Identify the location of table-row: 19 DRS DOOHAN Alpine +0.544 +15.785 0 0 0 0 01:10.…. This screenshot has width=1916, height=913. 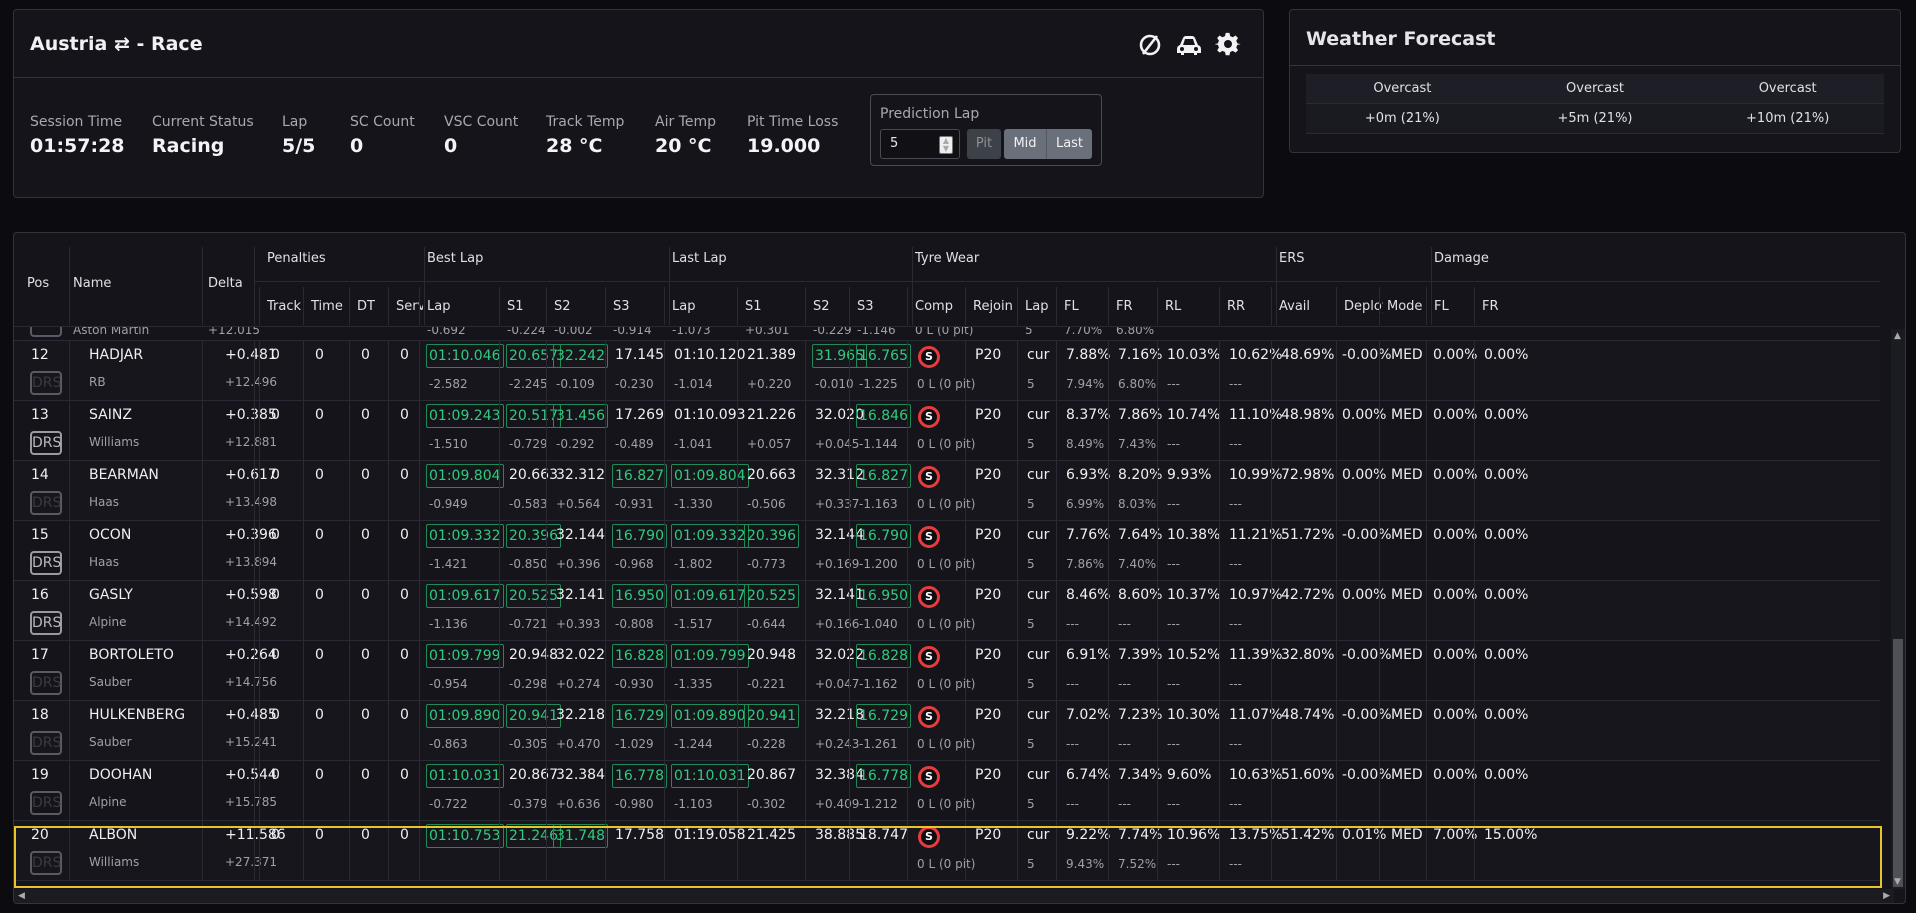
(947, 791).